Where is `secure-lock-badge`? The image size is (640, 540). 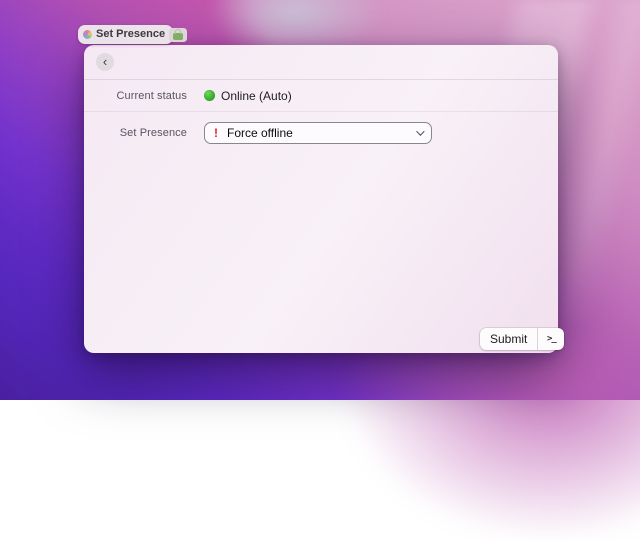 secure-lock-badge is located at coordinates (178, 34).